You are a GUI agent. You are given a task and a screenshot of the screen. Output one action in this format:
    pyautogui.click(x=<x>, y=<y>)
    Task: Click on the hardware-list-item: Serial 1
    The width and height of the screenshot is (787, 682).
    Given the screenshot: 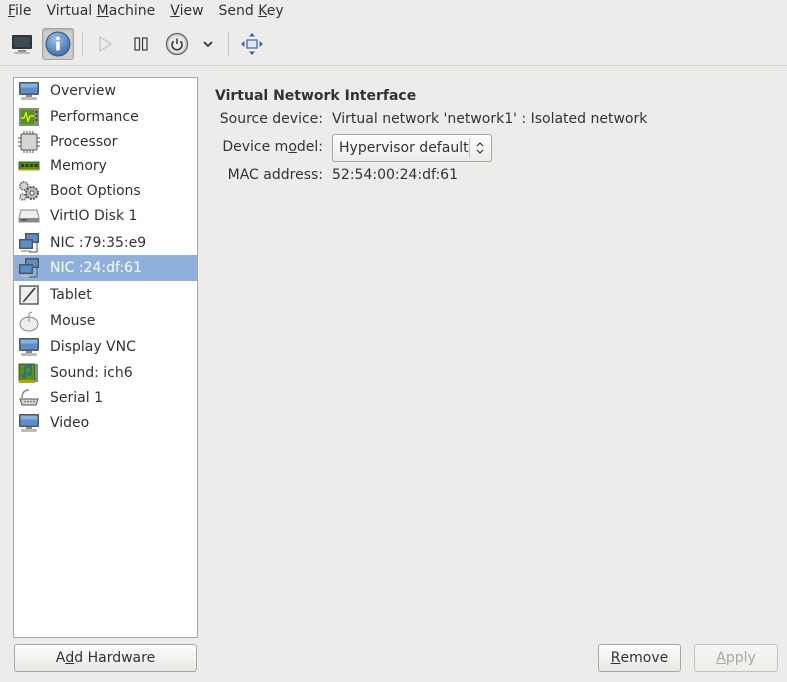 What is the action you would take?
    pyautogui.click(x=105, y=398)
    